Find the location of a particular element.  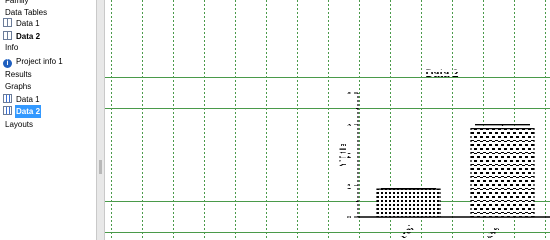

navigator-item-label: Project info 1 is located at coordinates (39, 61).